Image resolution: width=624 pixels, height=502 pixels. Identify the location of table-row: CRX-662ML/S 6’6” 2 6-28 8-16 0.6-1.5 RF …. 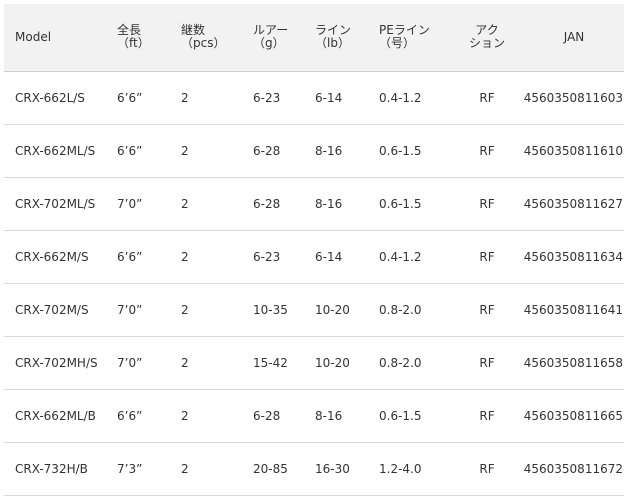
(314, 151).